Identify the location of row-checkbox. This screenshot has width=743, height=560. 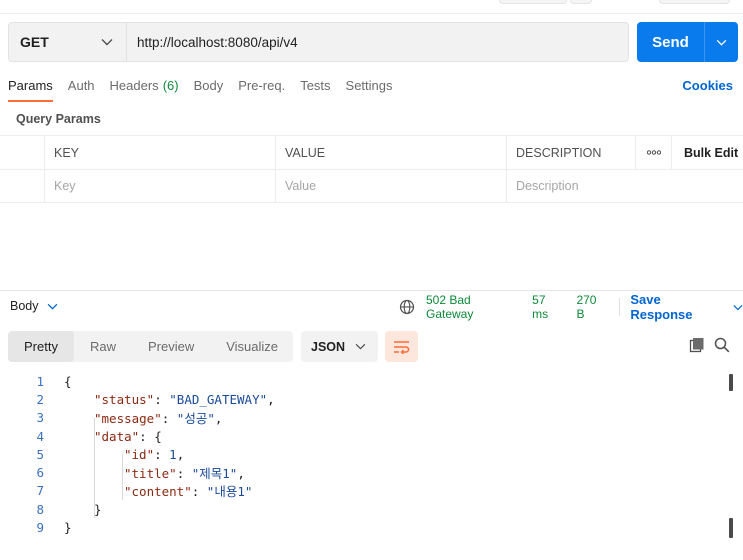
(22, 186).